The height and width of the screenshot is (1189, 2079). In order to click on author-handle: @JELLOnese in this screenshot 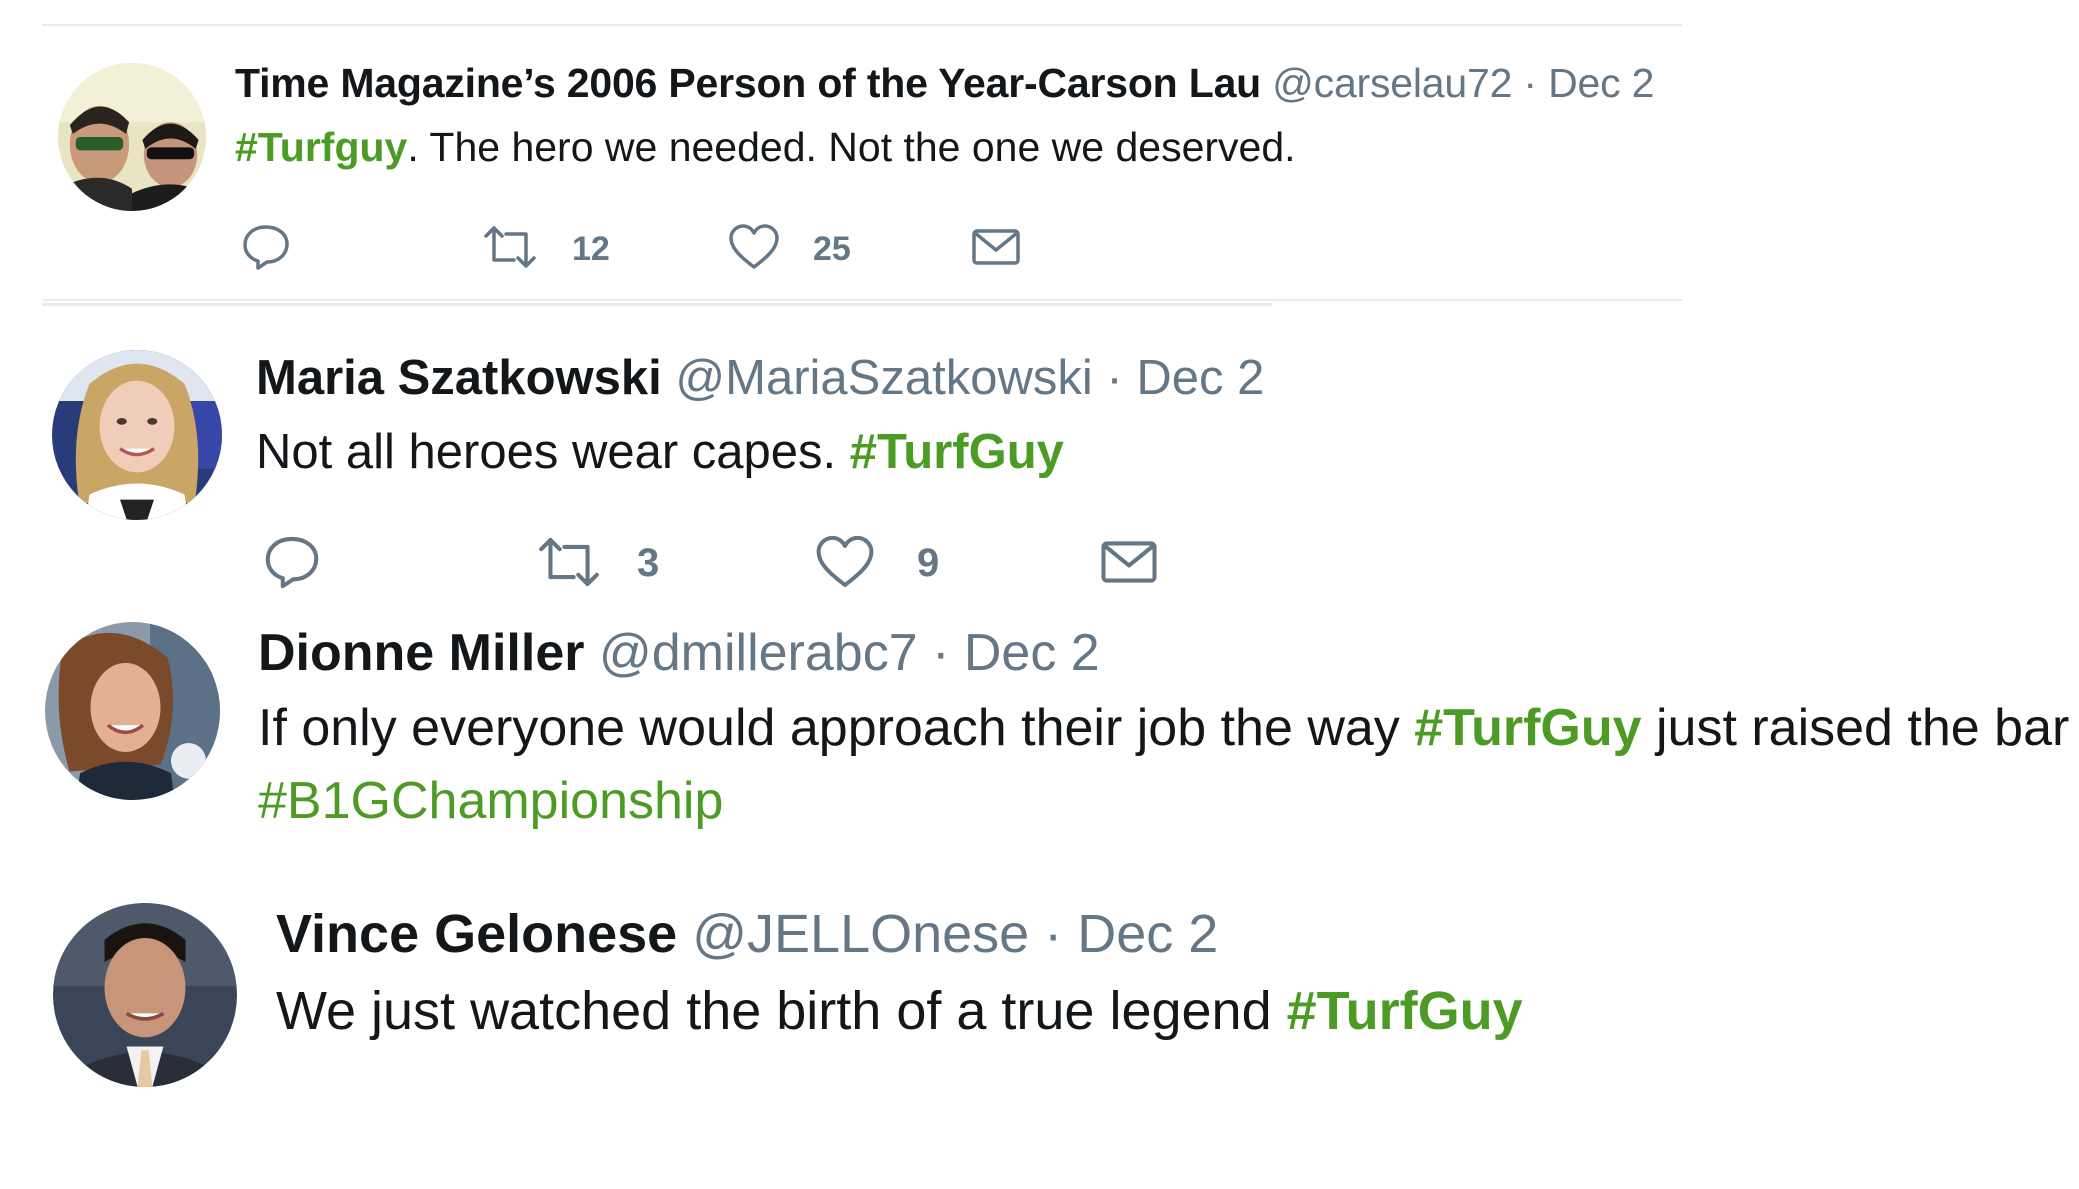, I will do `click(860, 934)`.